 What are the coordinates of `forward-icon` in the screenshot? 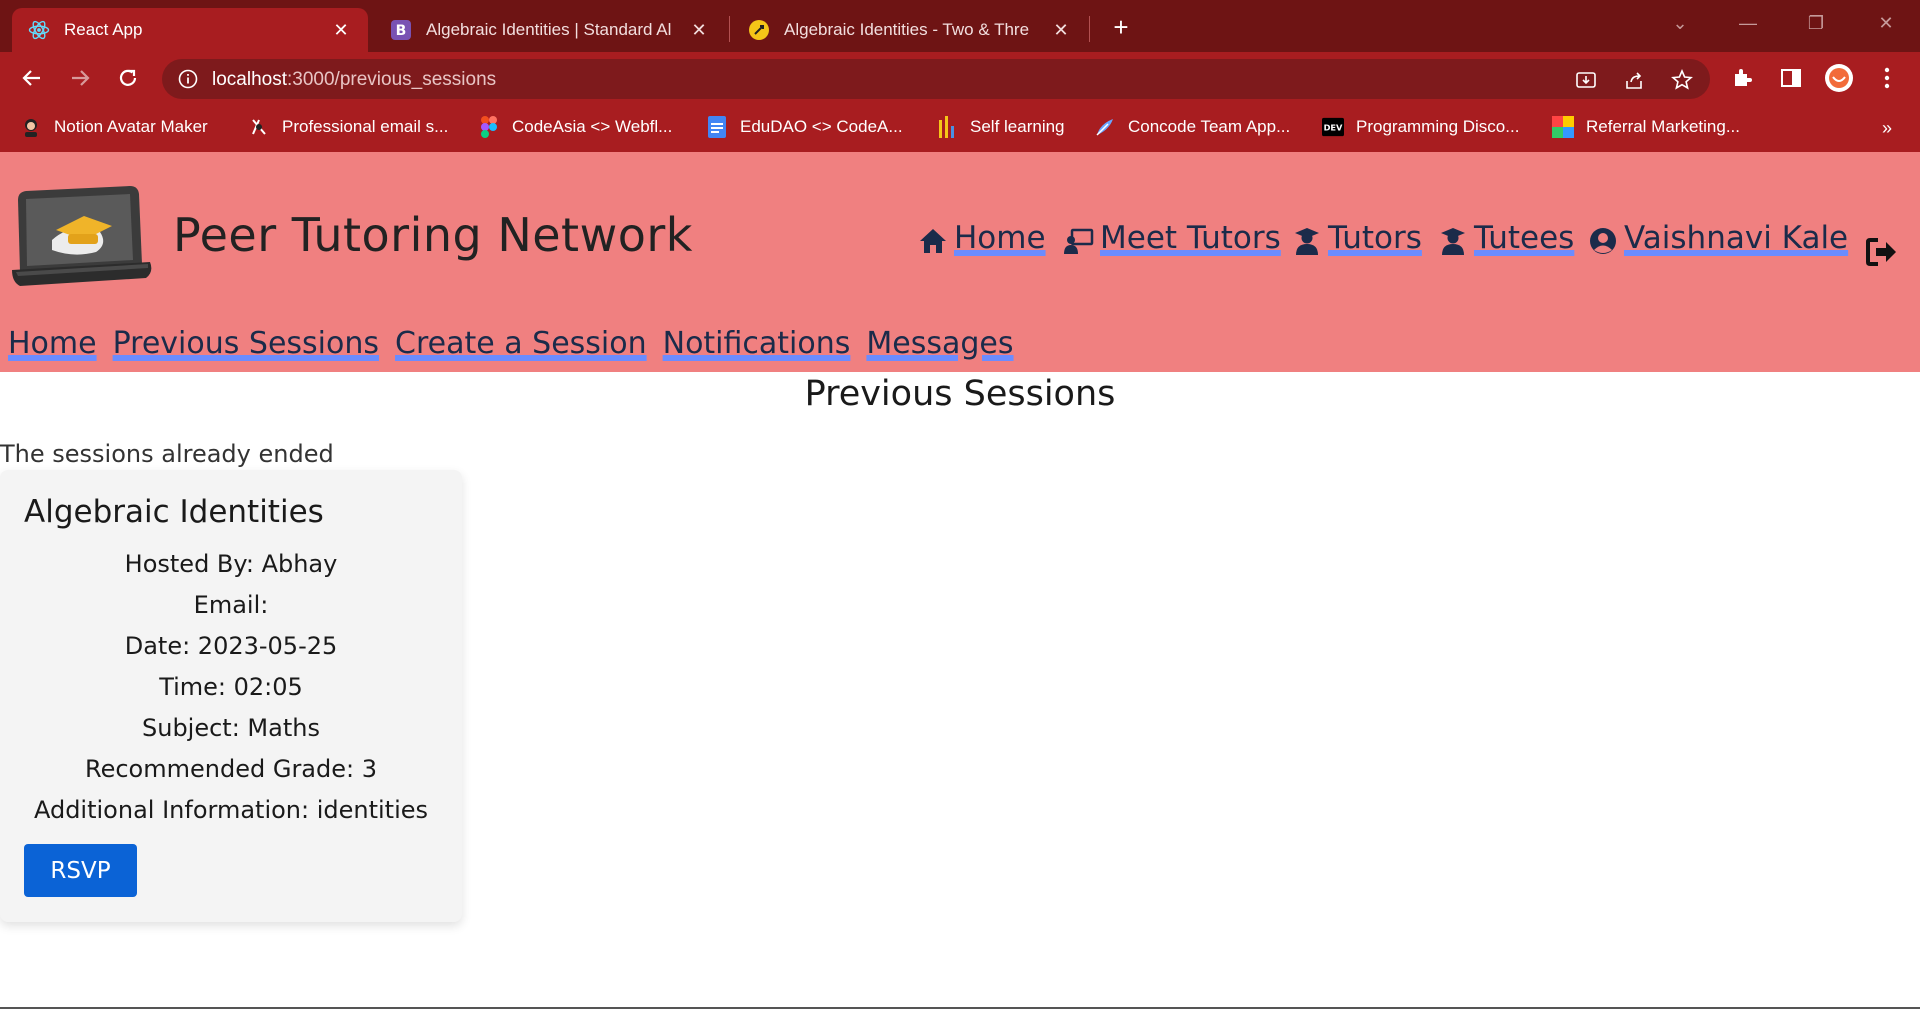 It's located at (80, 78).